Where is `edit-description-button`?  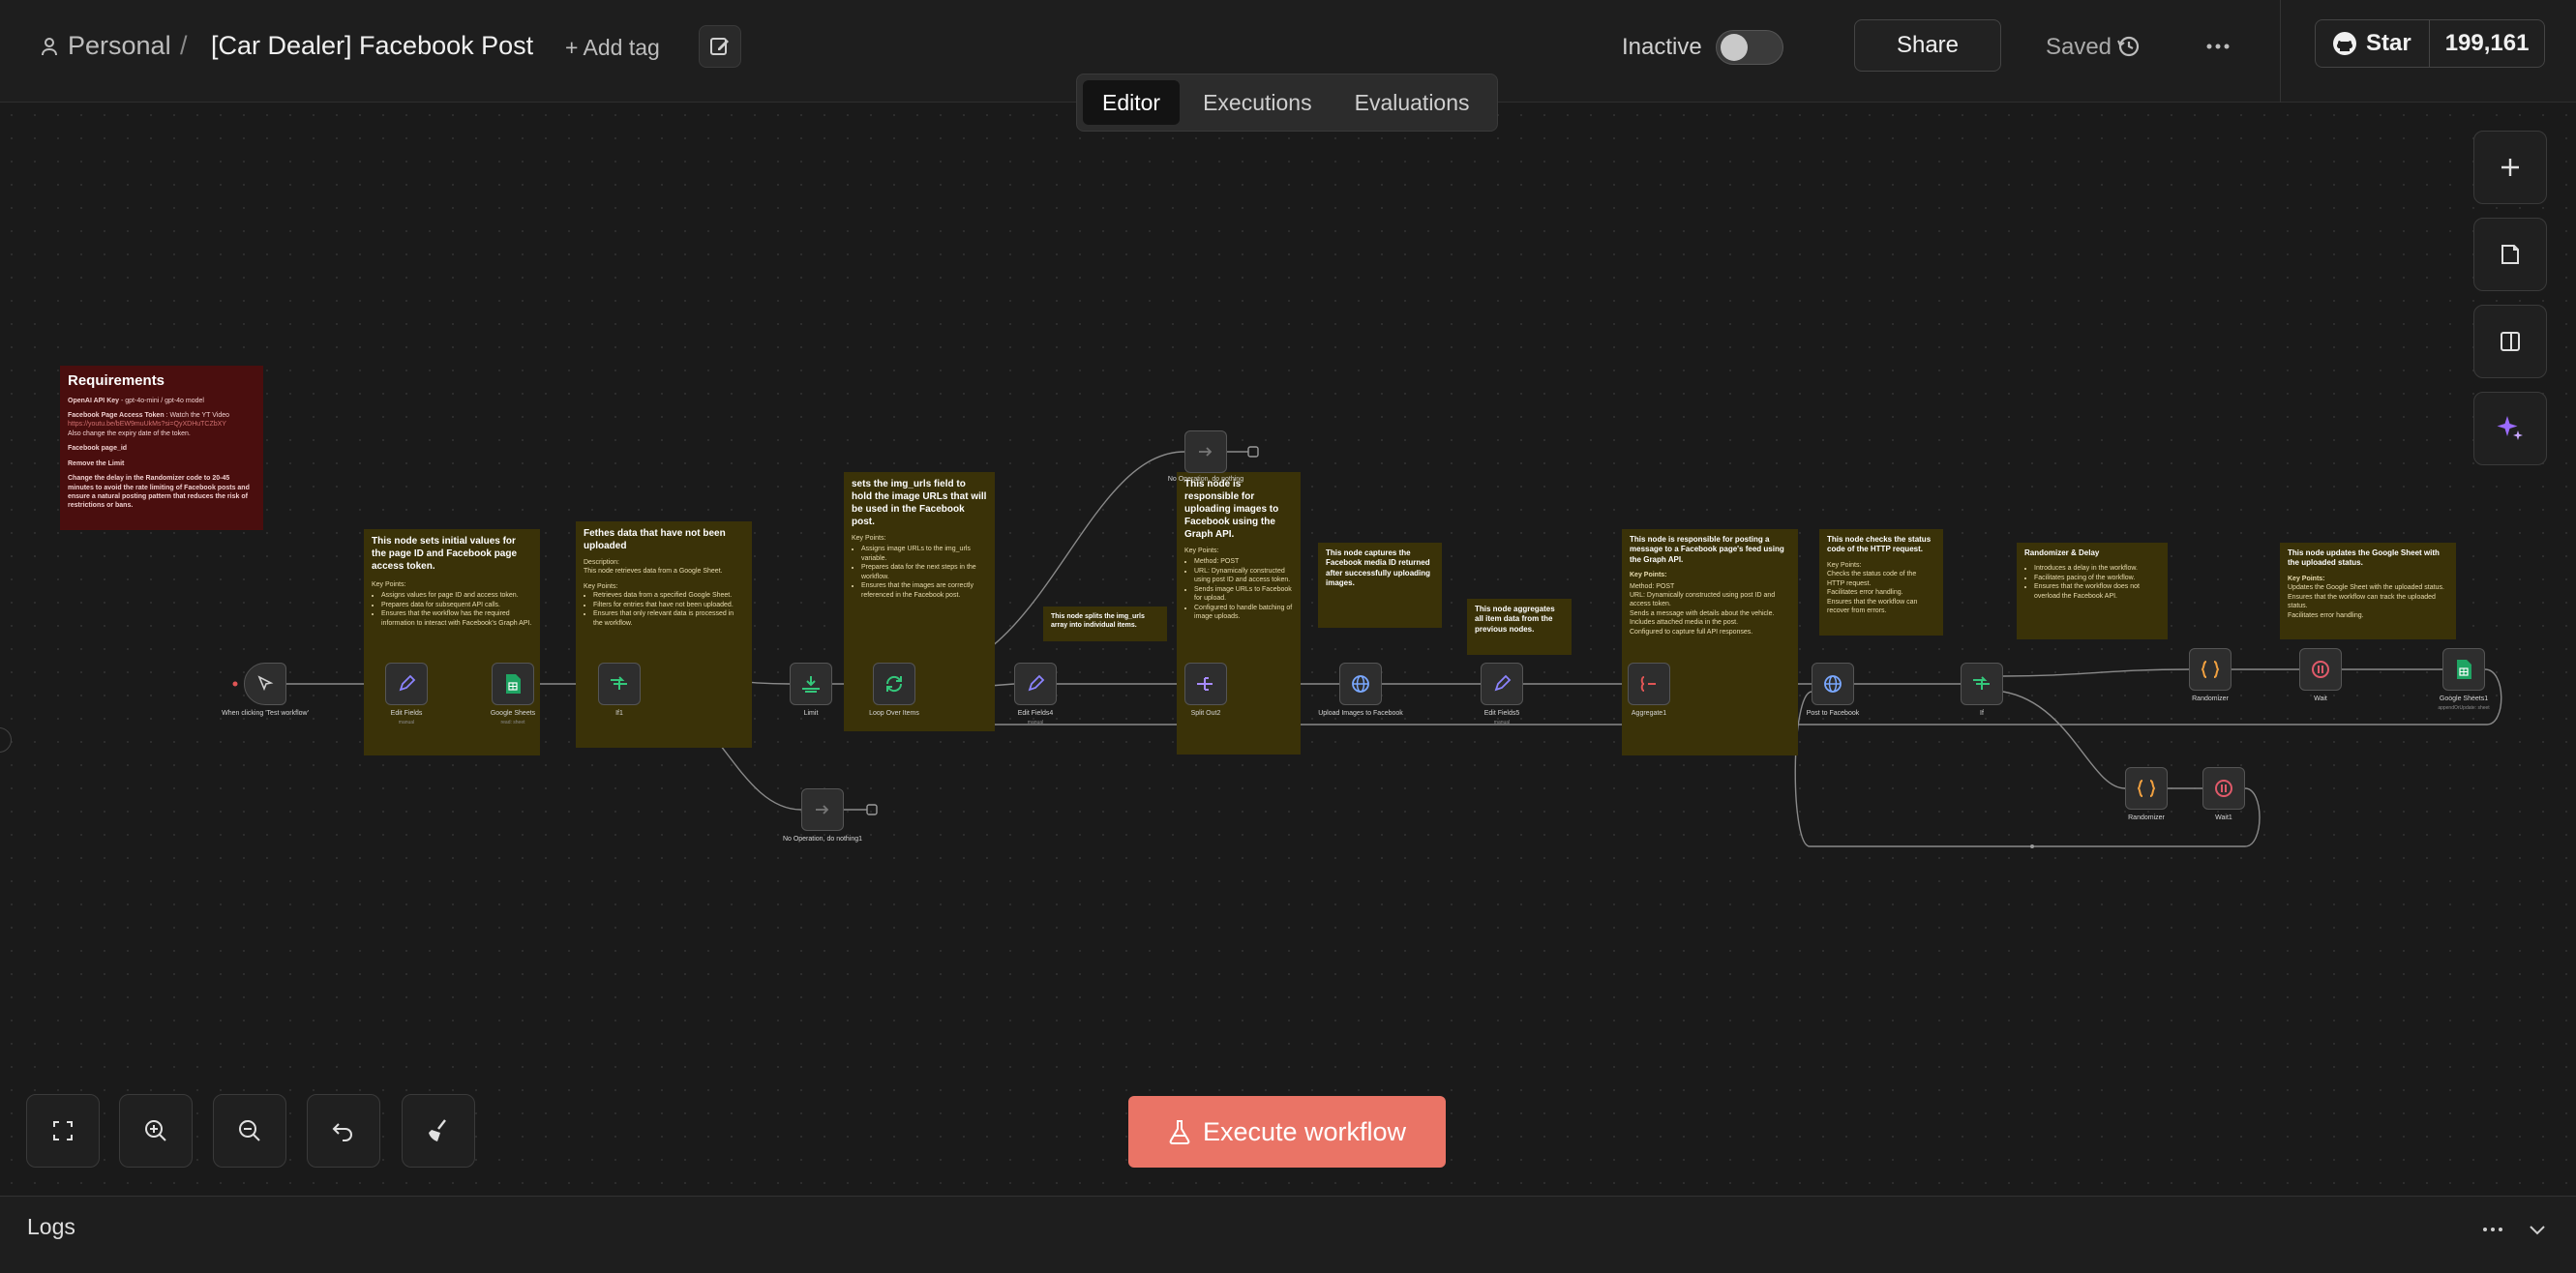 edit-description-button is located at coordinates (720, 46).